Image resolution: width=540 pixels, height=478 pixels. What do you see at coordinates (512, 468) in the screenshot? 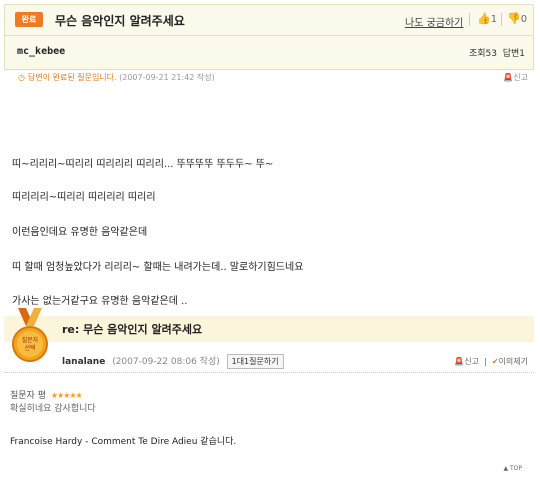
I see `back-to-top-link: ▲ TOP` at bounding box center [512, 468].